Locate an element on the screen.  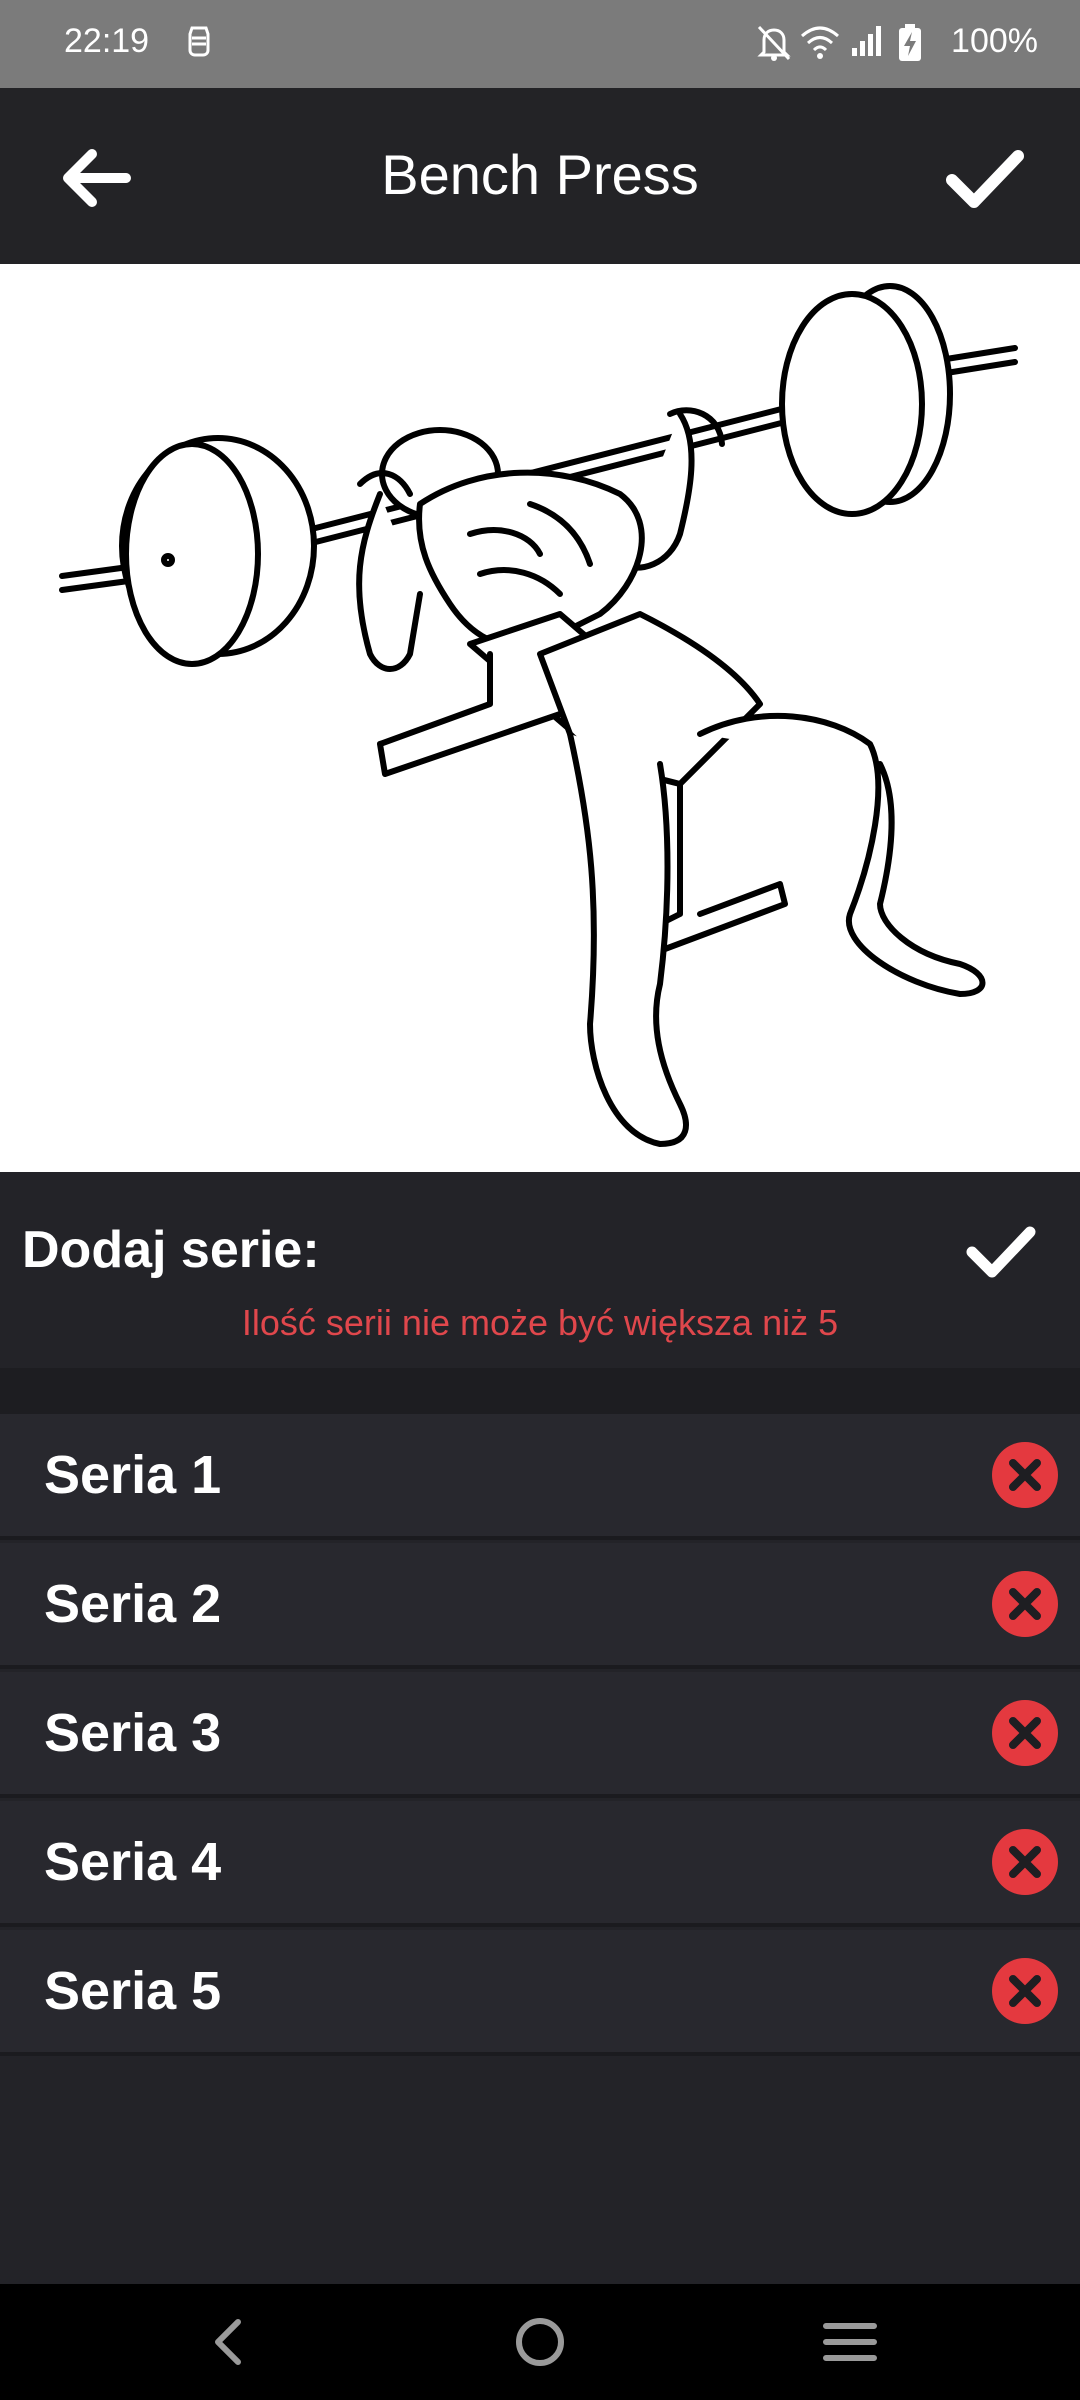
save-button is located at coordinates (984, 178).